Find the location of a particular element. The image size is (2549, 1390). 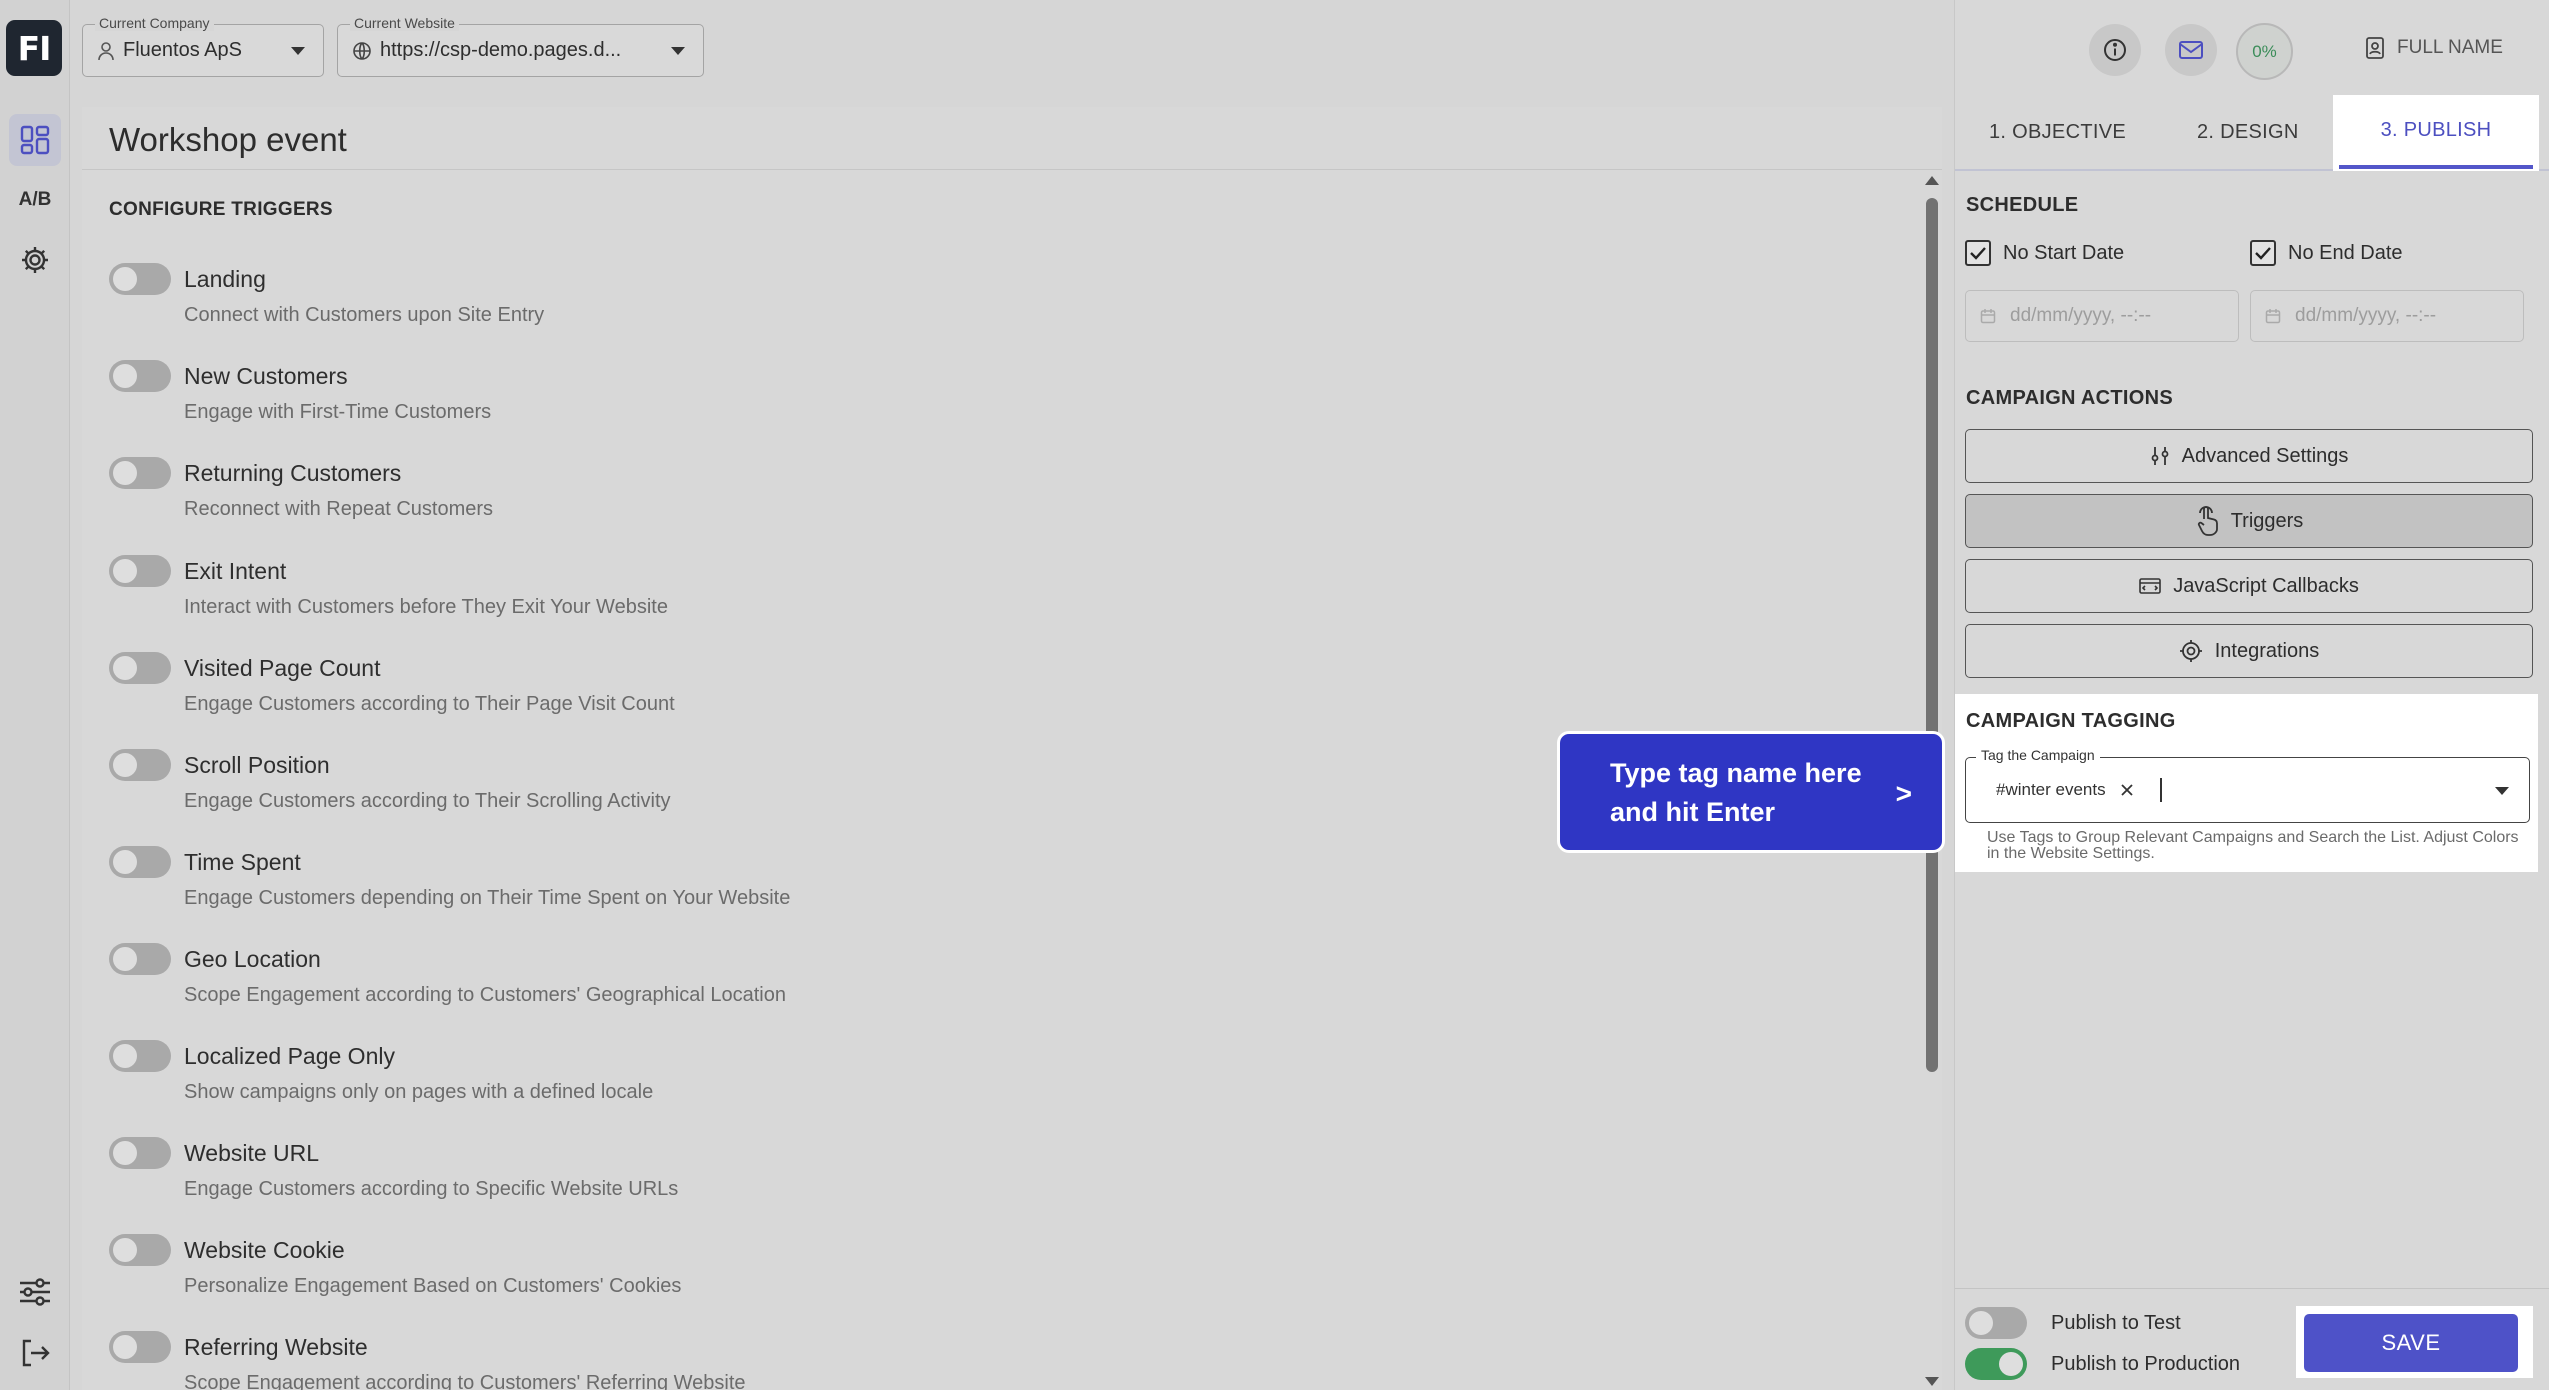

company-name: Fluentos ApS is located at coordinates (182, 50).